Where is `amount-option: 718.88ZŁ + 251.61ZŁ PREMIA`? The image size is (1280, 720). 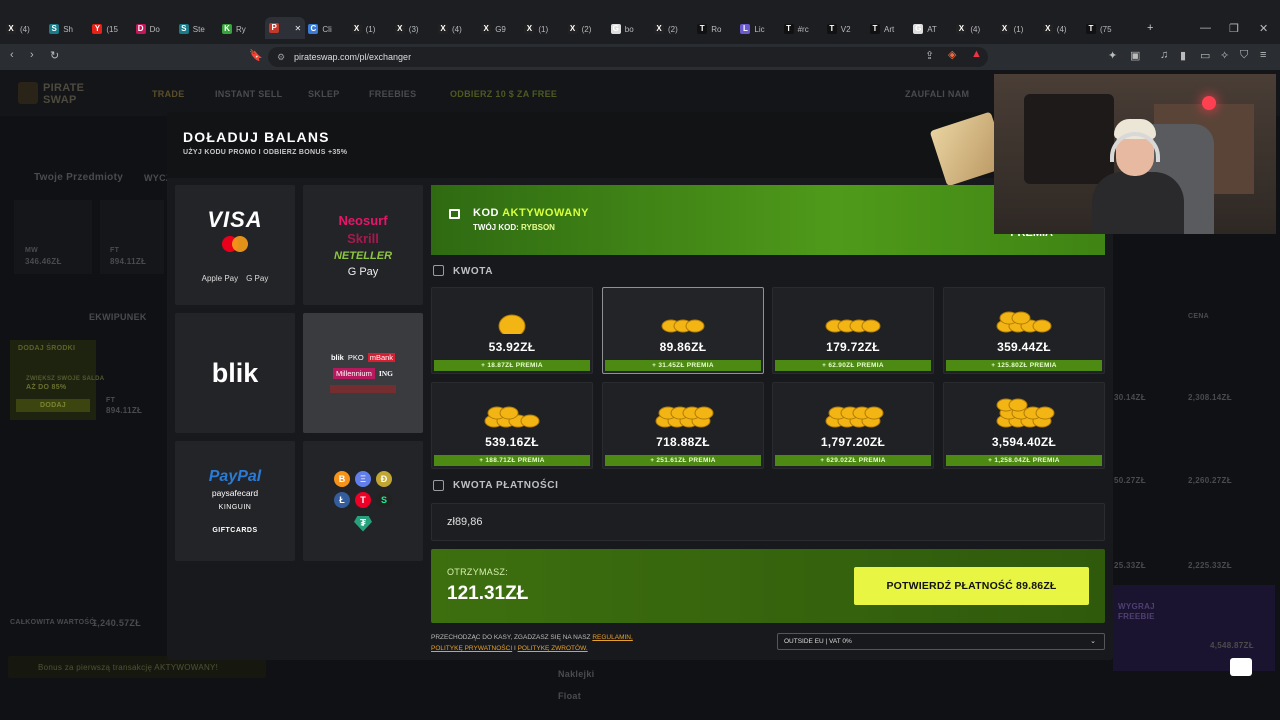 amount-option: 718.88ZŁ + 251.61ZŁ PREMIA is located at coordinates (683, 425).